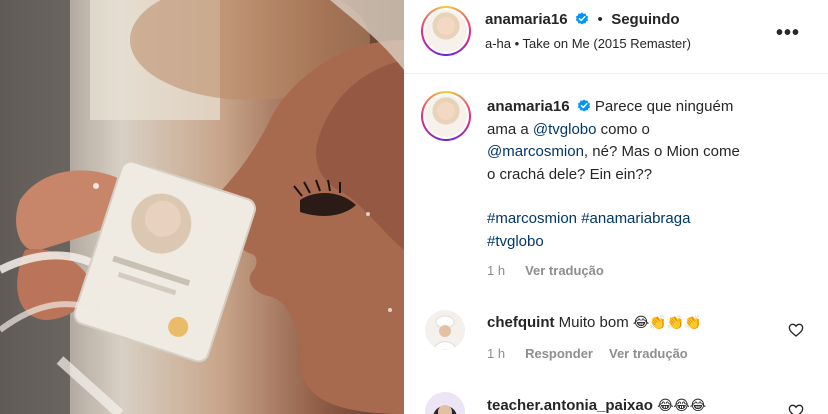  I want to click on mention-marcosmion: @marcosmion, so click(535, 151).